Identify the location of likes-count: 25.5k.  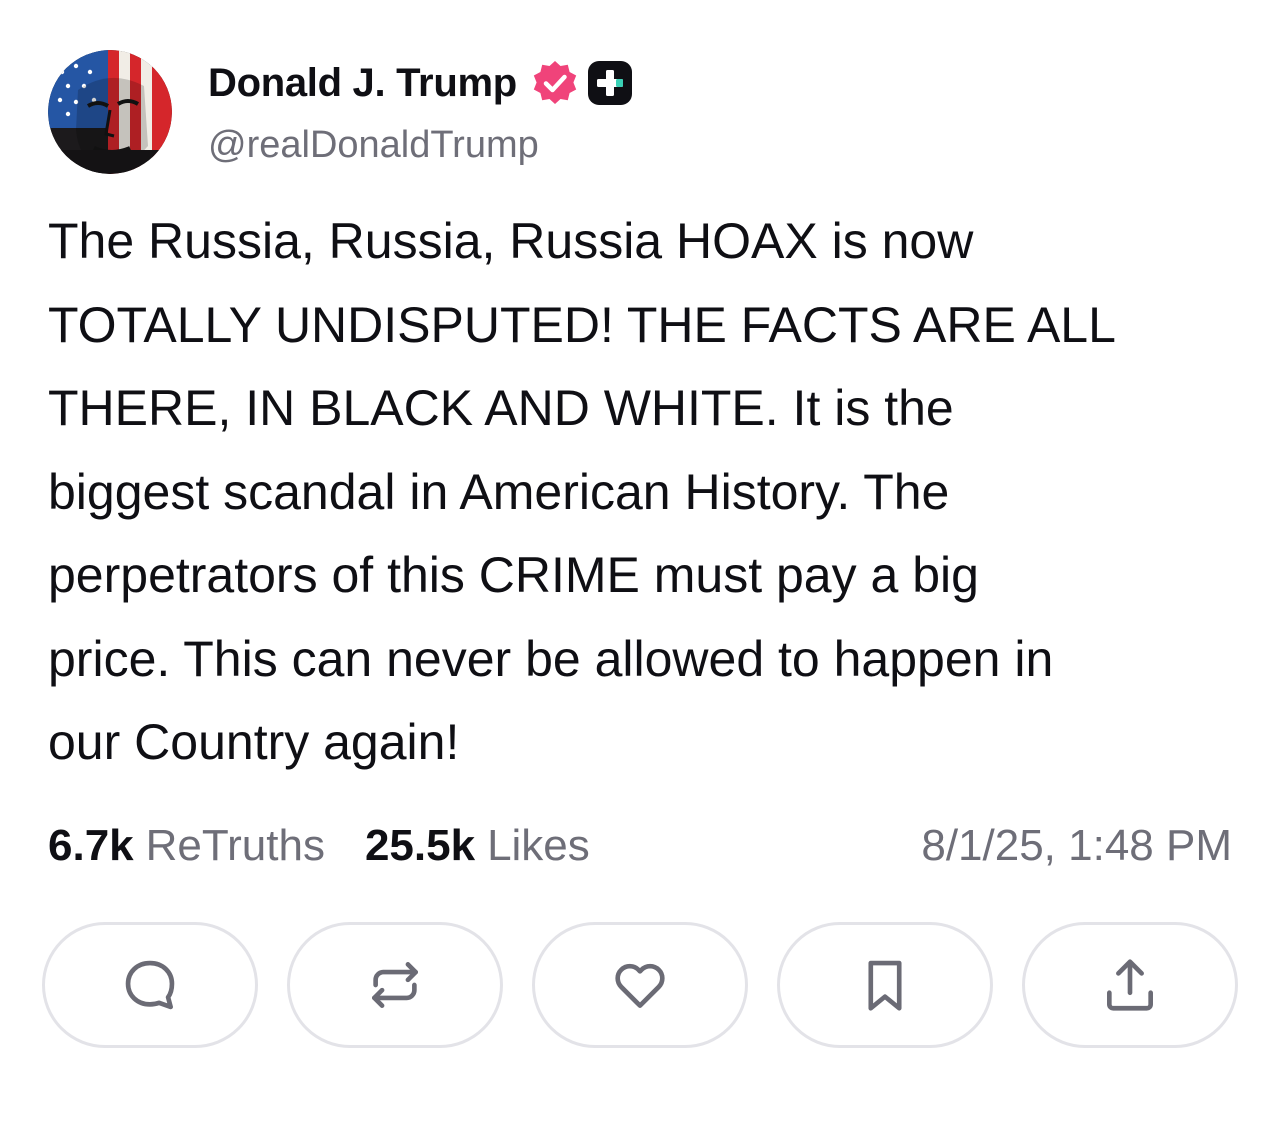
(420, 845).